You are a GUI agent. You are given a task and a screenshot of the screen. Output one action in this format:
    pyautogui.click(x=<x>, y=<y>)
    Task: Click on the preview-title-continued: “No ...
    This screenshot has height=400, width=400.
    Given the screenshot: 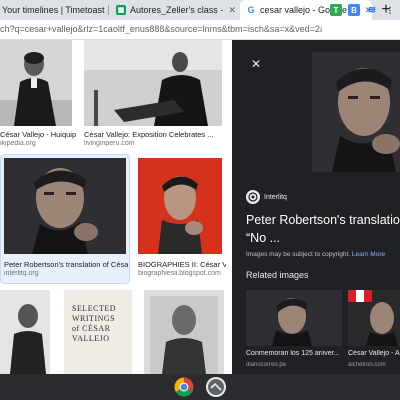 What is the action you would take?
    pyautogui.click(x=263, y=238)
    